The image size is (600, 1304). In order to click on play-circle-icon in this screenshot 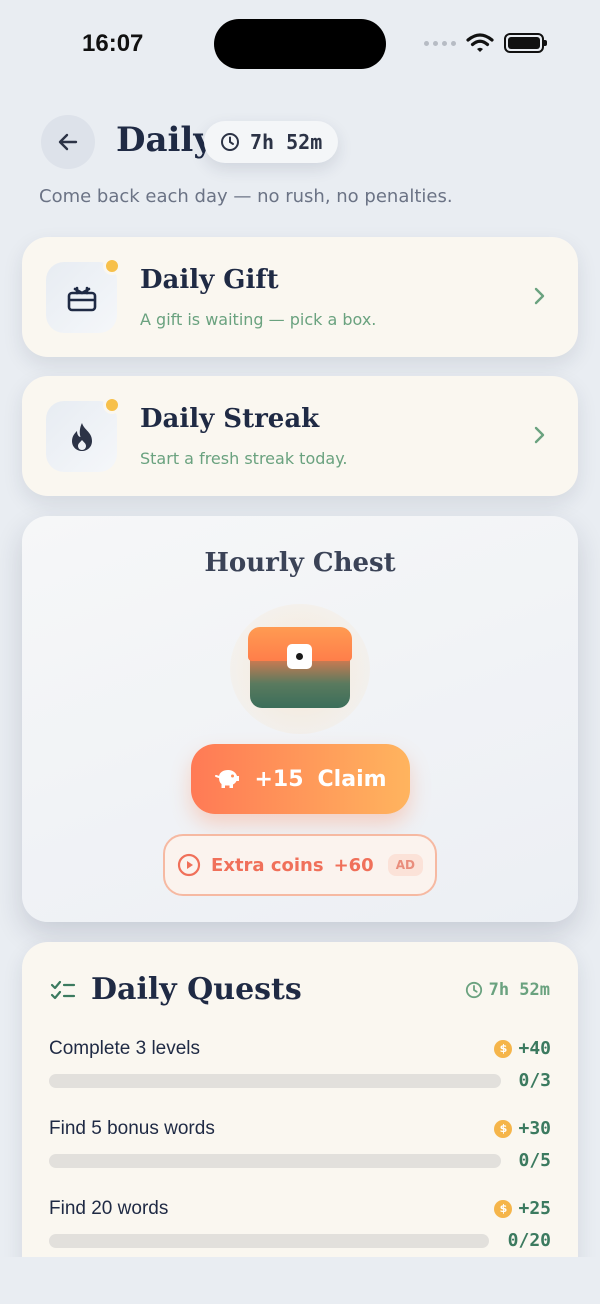, I will do `click(189, 865)`.